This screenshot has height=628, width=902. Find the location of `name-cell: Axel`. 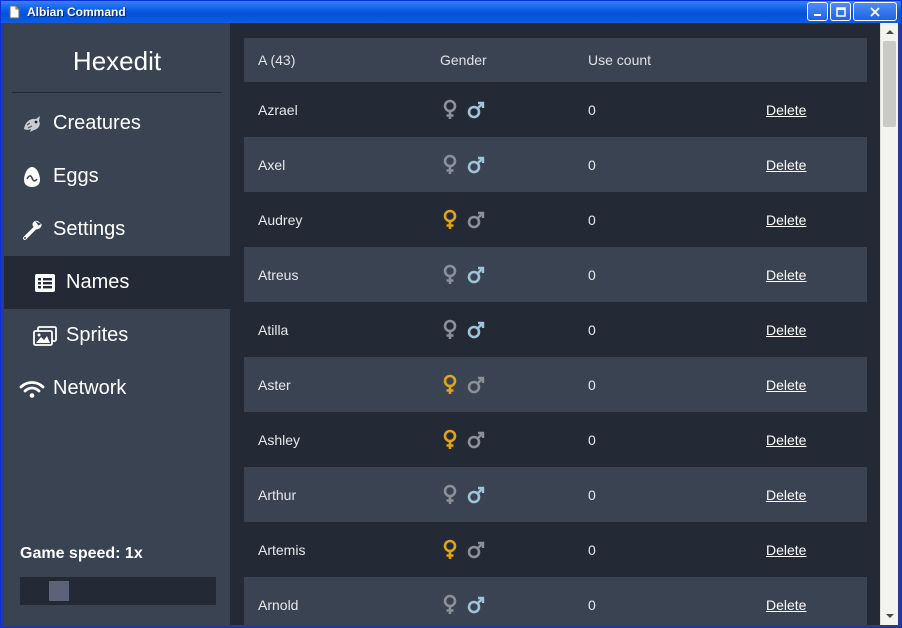

name-cell: Axel is located at coordinates (272, 164).